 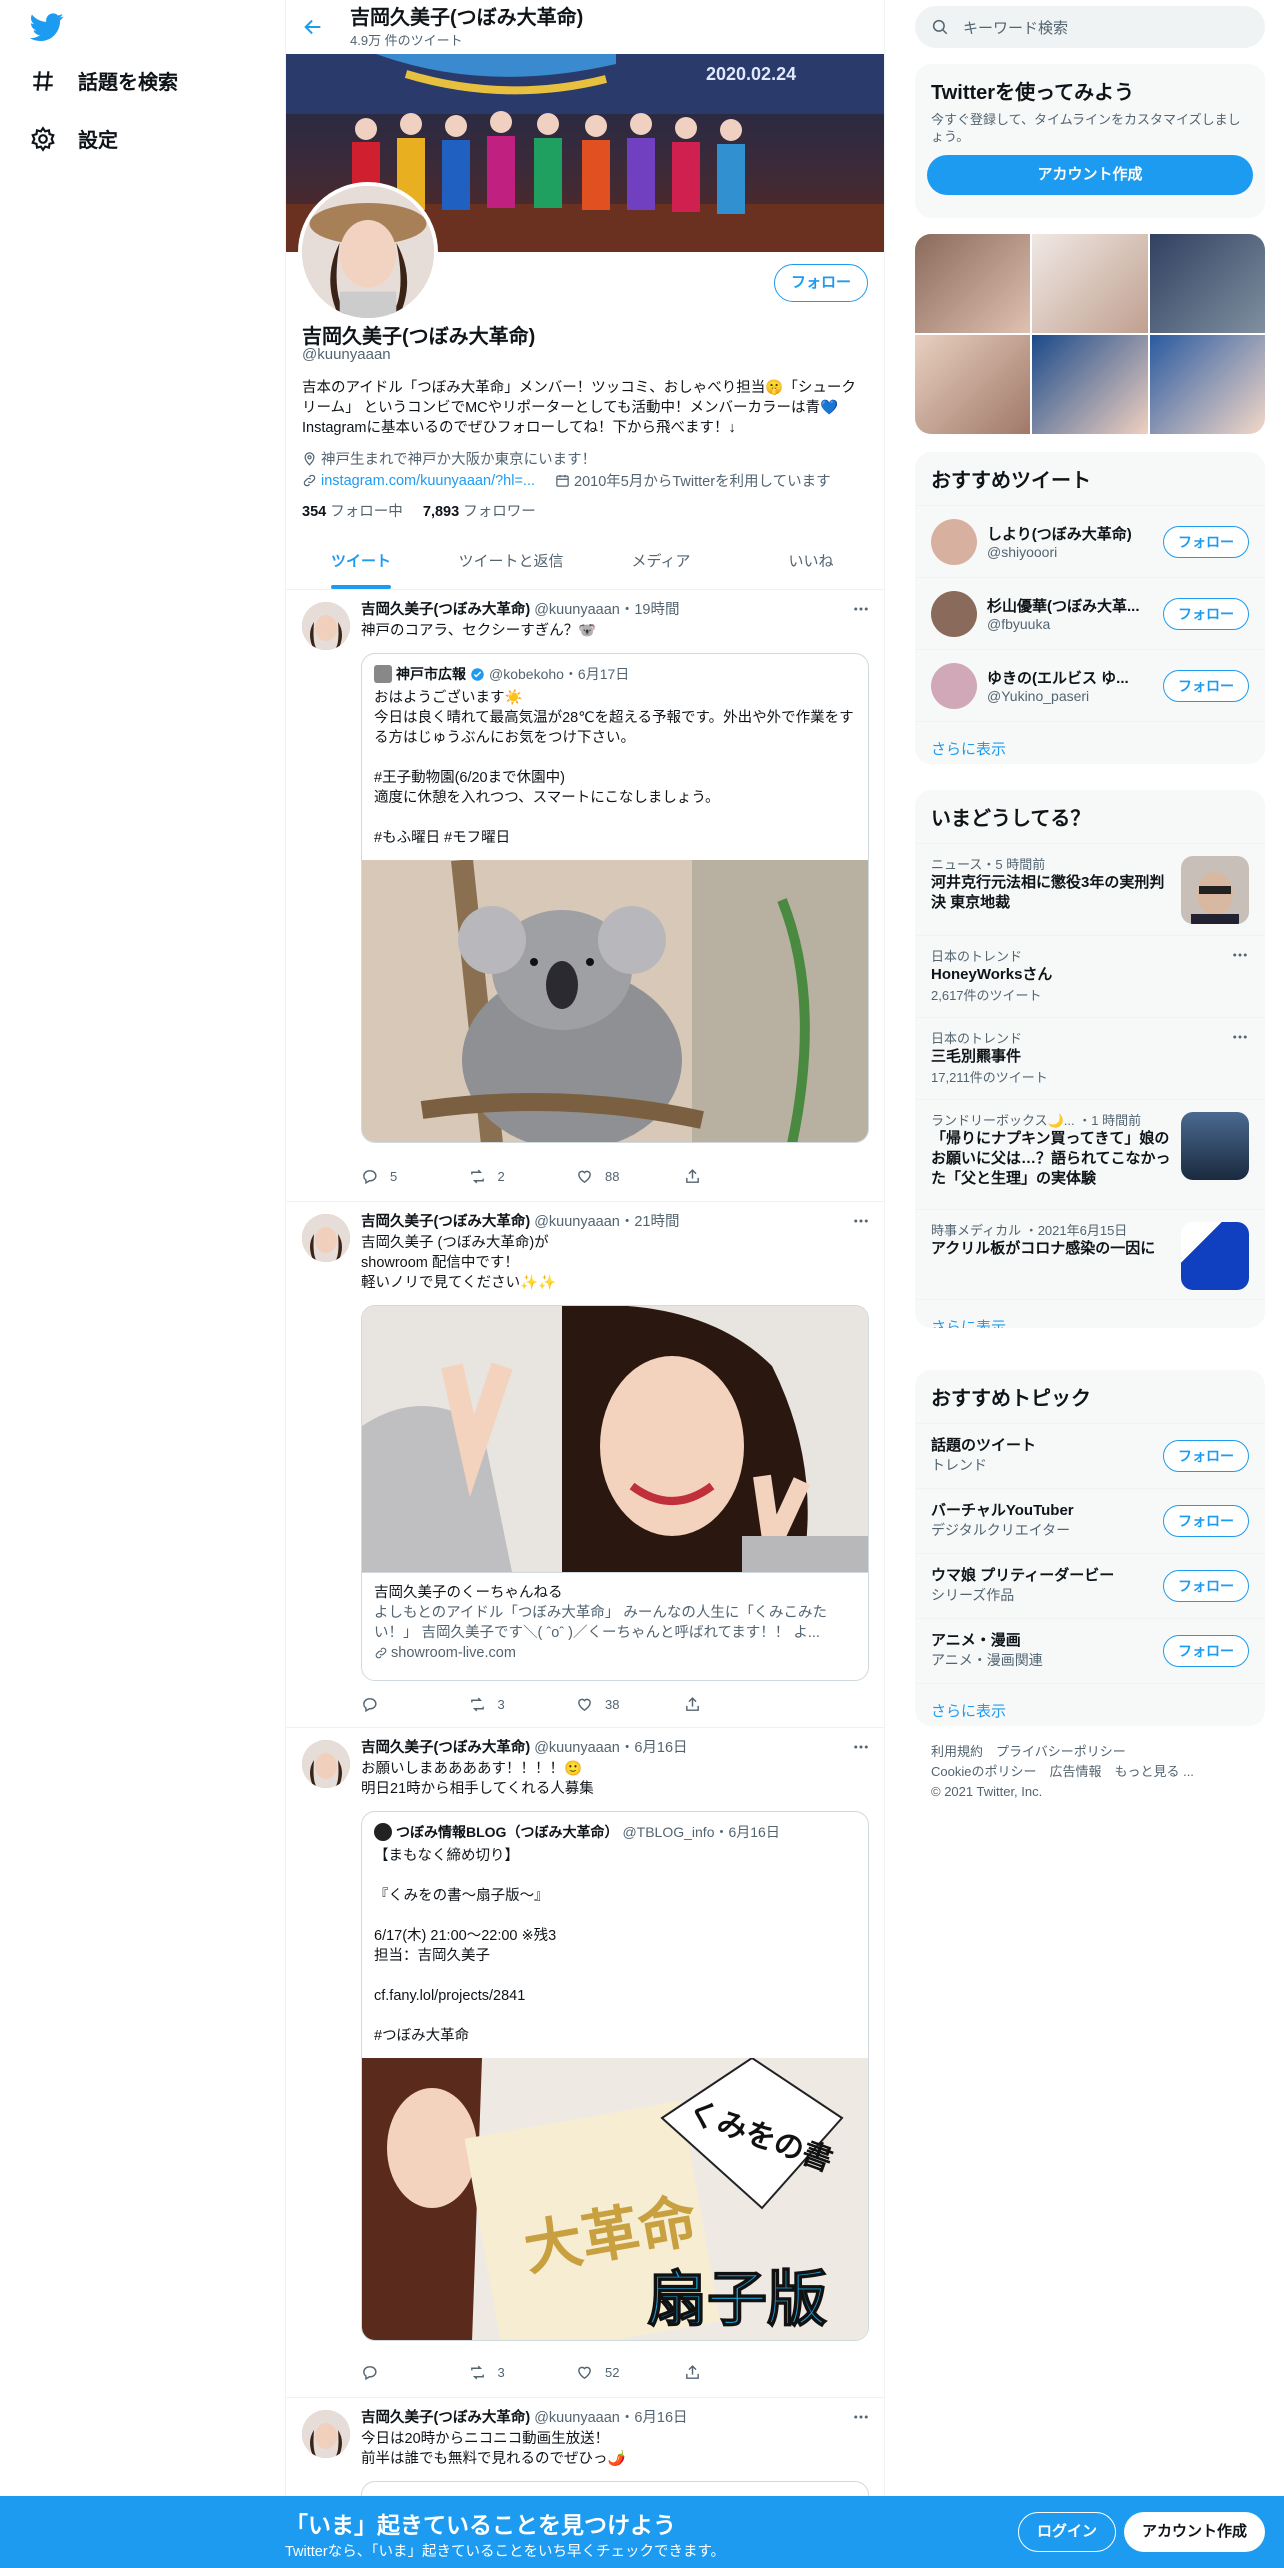 I want to click on retweet-count: 2, so click(x=501, y=1176).